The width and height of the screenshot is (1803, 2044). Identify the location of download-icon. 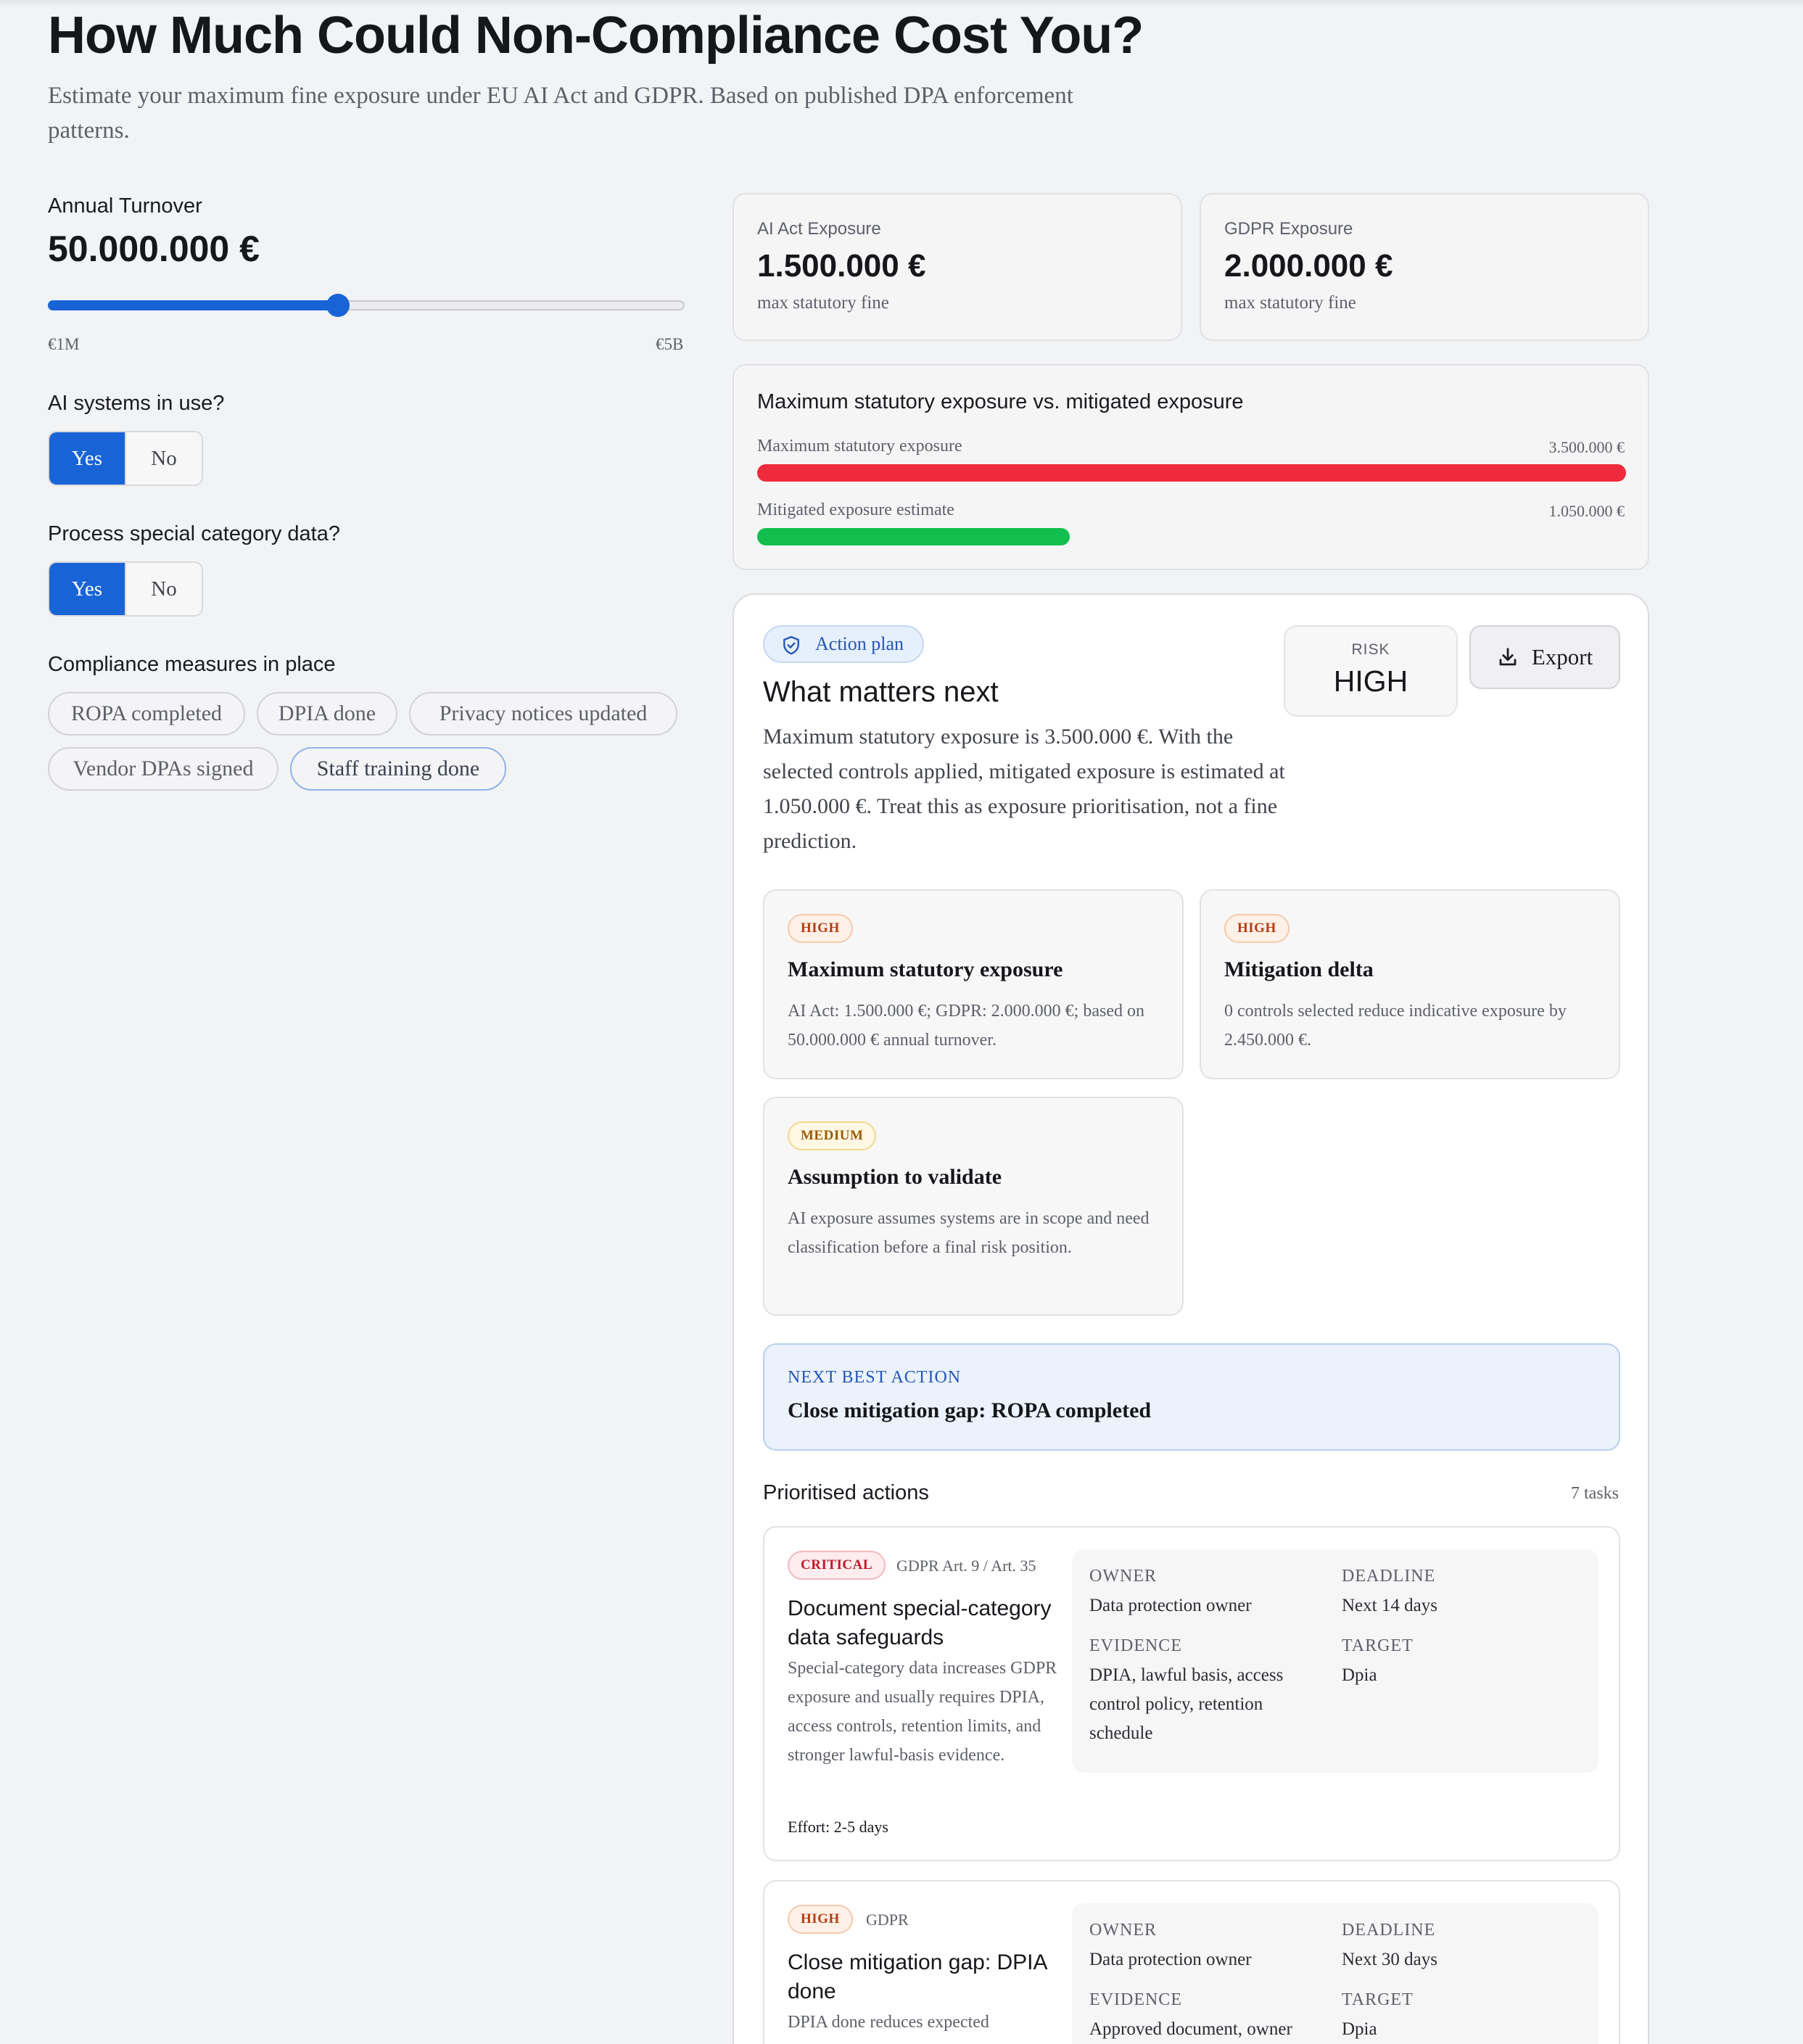
(1508, 657).